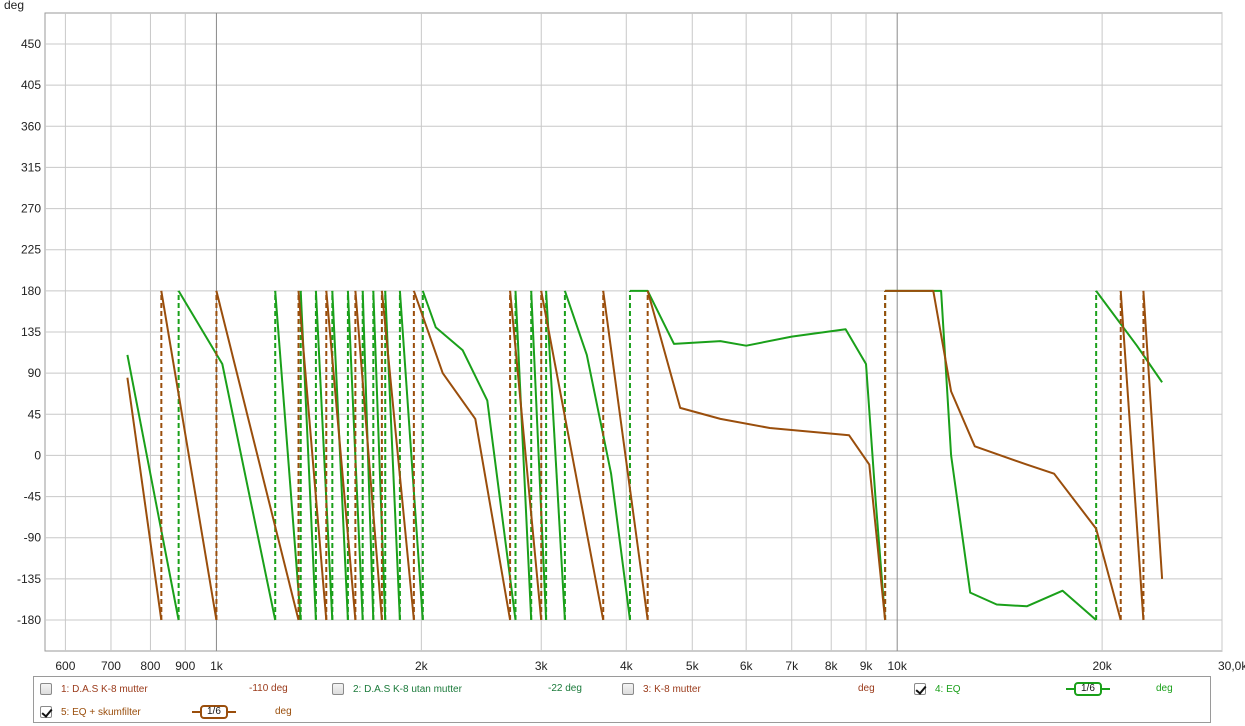 The image size is (1245, 726). I want to click on y-tick-label: 135, so click(31, 332).